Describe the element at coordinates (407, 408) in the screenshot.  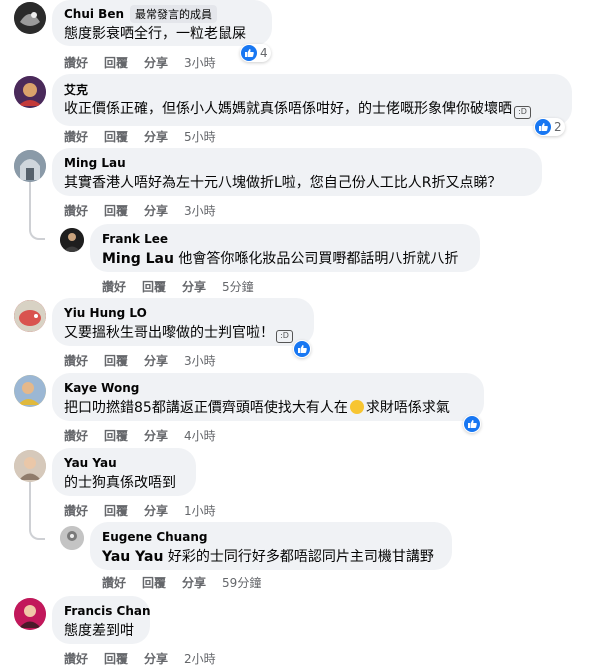
I see `comment-text-continued: 求財唔係求氣` at that location.